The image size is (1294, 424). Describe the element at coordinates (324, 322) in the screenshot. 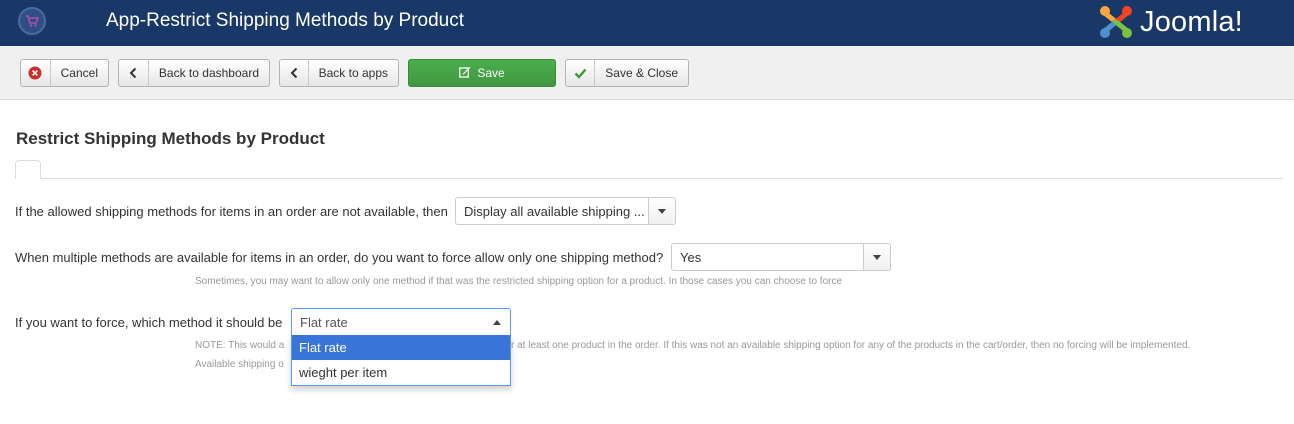

I see `forced-method-value: Flat rate` at that location.